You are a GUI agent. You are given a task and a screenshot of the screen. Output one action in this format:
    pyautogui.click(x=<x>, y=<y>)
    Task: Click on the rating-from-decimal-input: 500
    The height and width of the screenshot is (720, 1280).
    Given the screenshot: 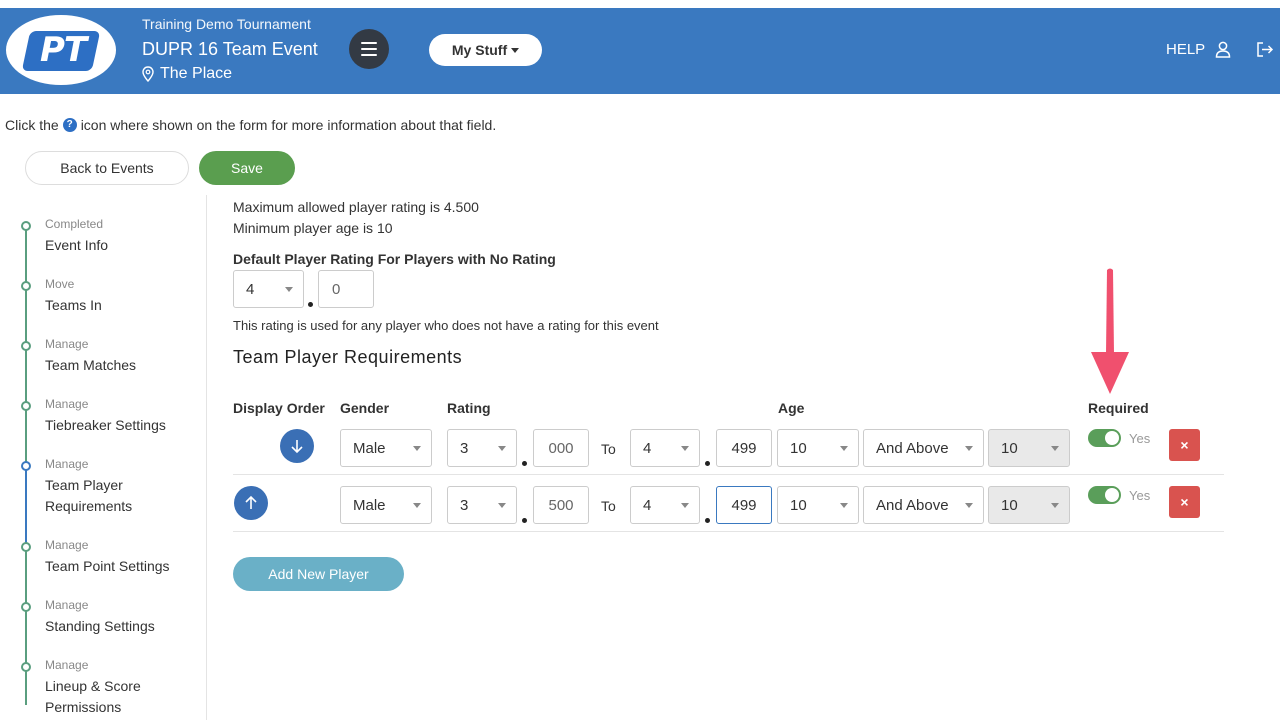 What is the action you would take?
    pyautogui.click(x=561, y=505)
    